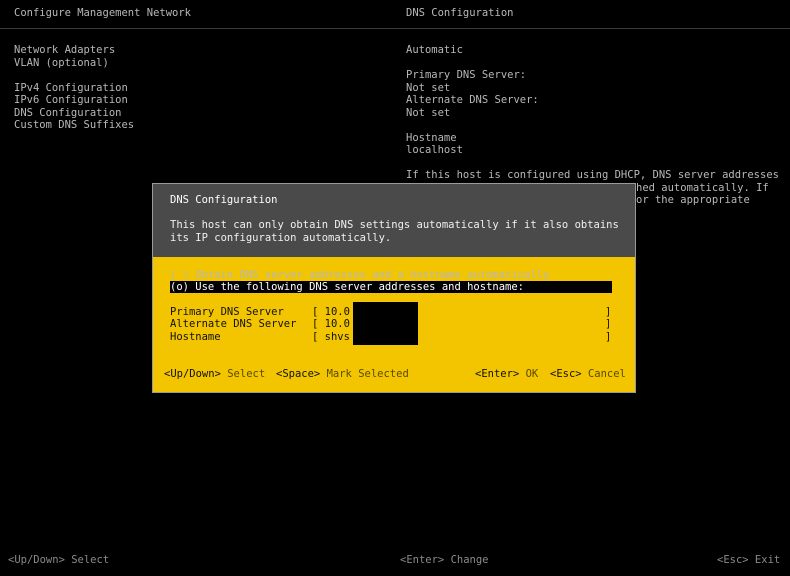 The image size is (790, 576). What do you see at coordinates (428, 112) in the screenshot?
I see `alternate-dns-value: Not set` at bounding box center [428, 112].